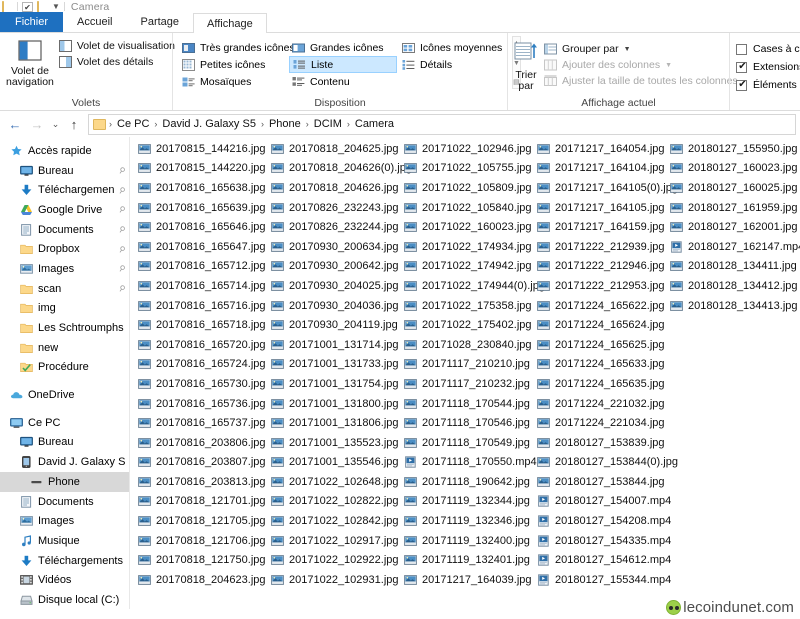 The image size is (800, 619). I want to click on new-folder-icon, so click(42, 7).